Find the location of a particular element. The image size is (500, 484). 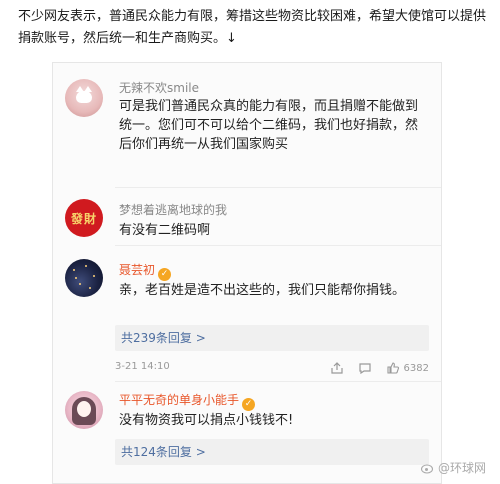

weibo-logo-icon is located at coordinates (427, 468).